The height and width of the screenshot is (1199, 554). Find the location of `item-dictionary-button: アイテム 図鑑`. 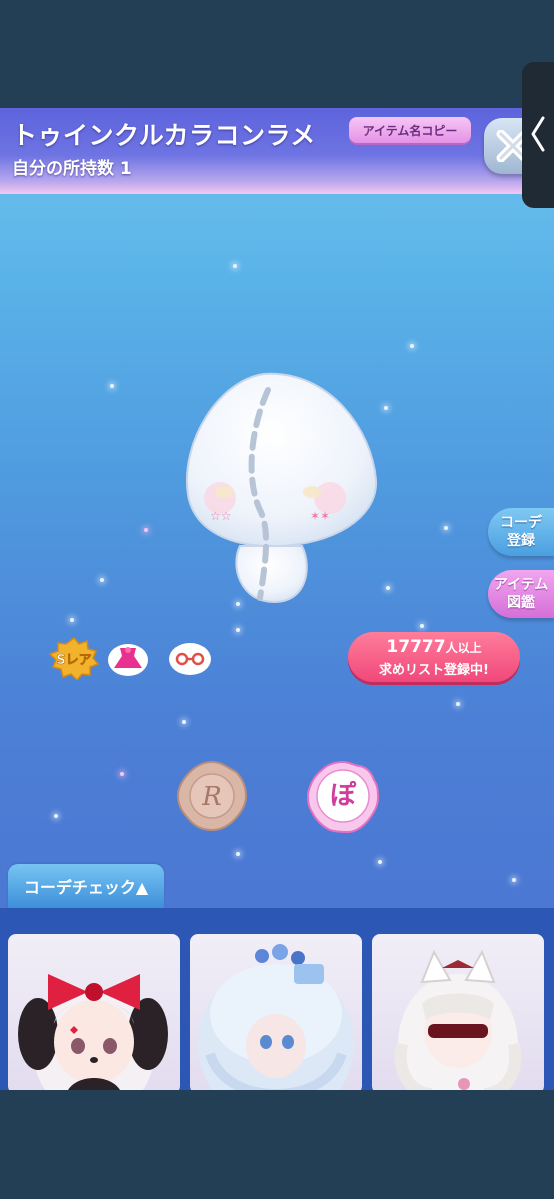

item-dictionary-button: アイテム 図鑑 is located at coordinates (521, 594).